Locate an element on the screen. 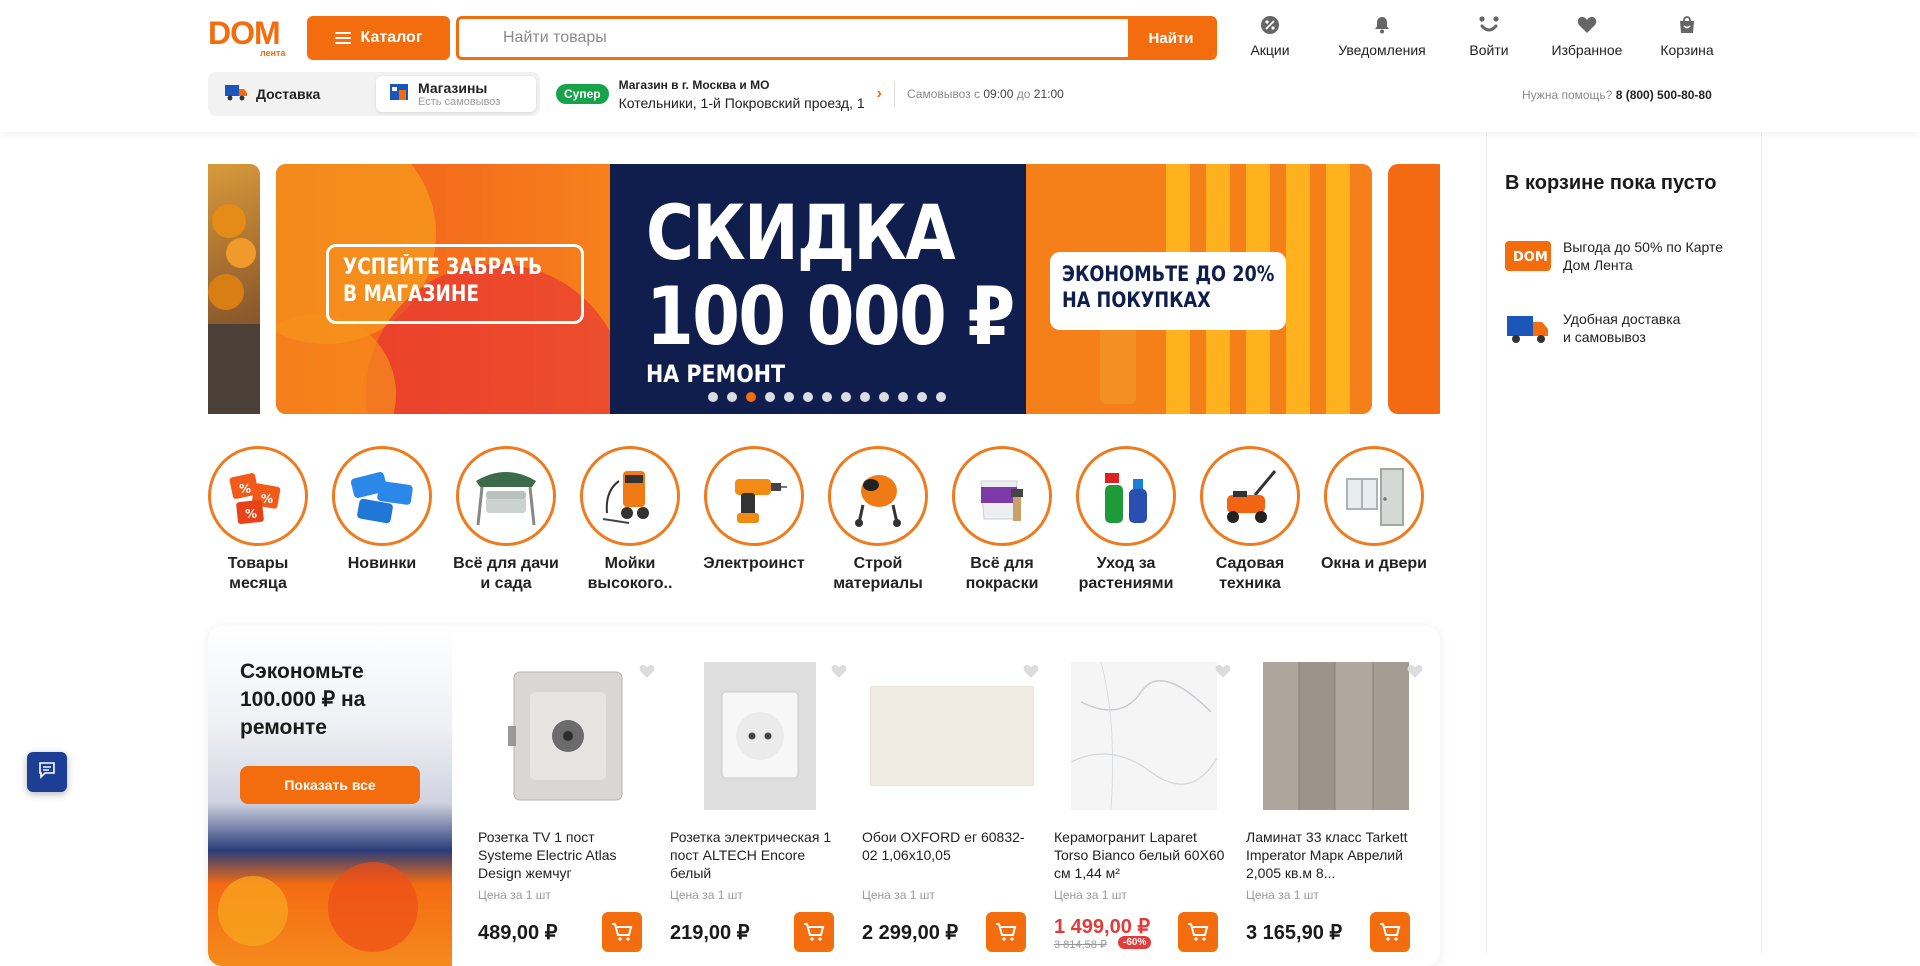 The width and height of the screenshot is (1920, 966). category-item: %%% Товары месяца is located at coordinates (258, 520).